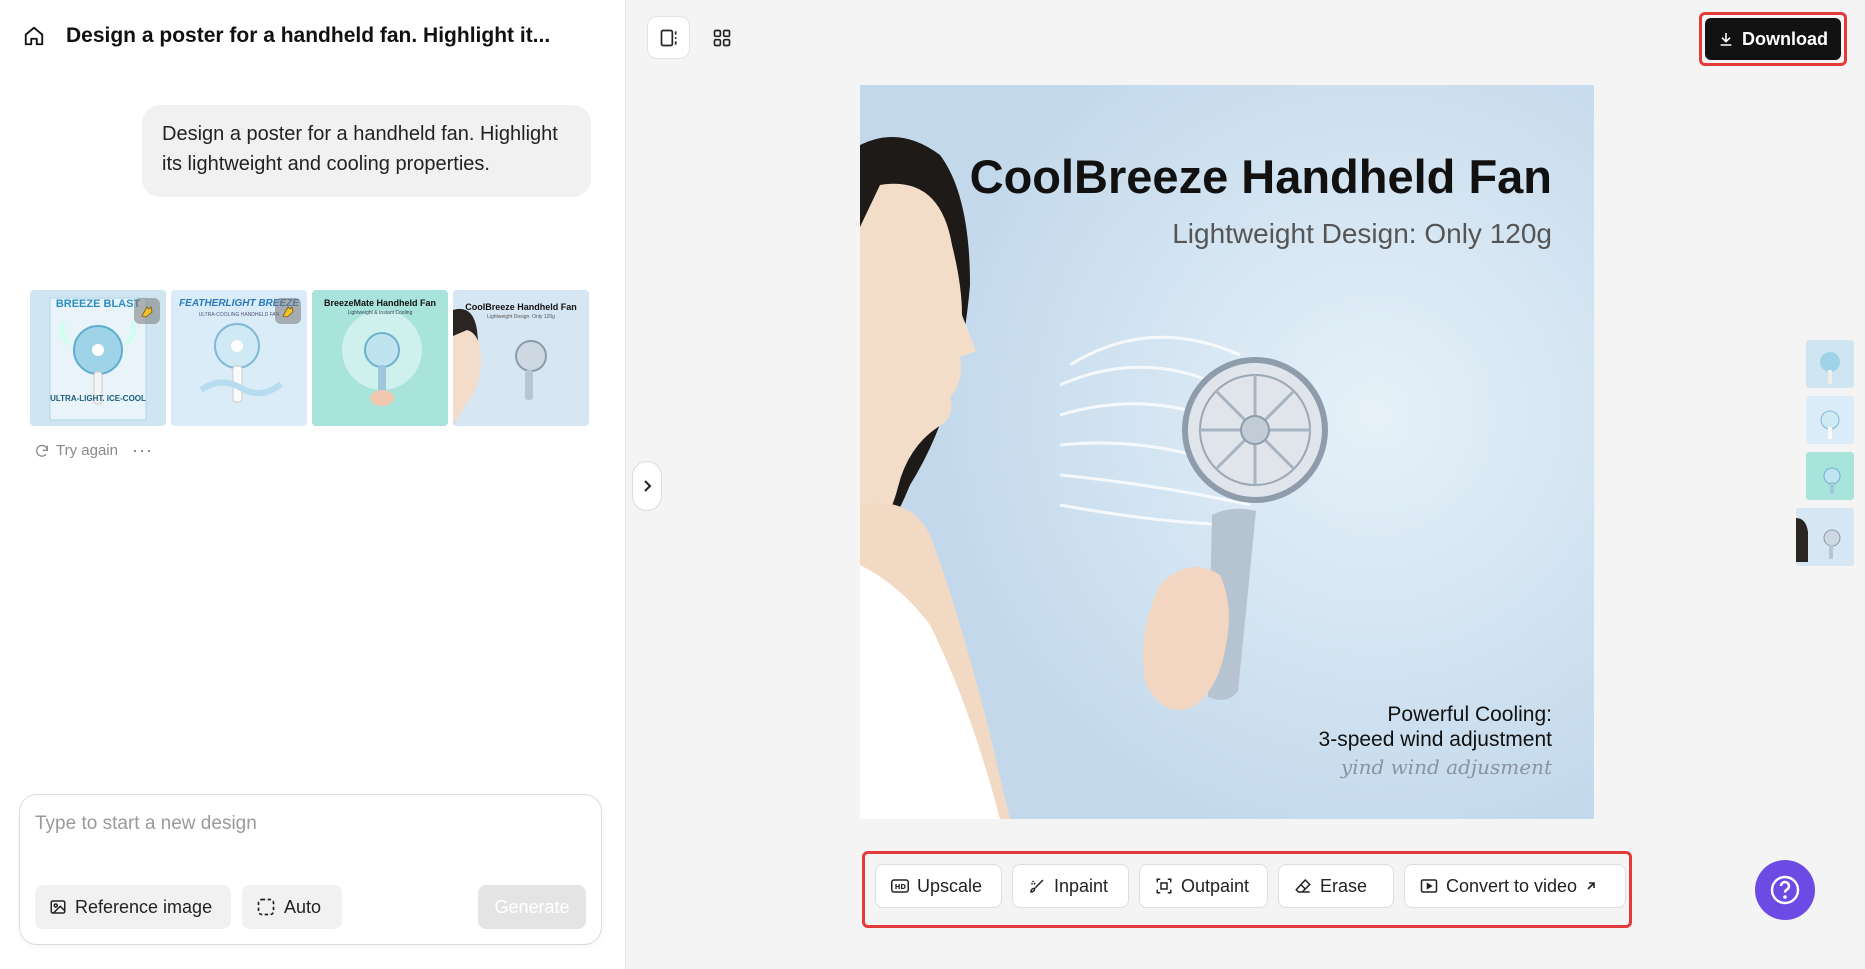  Describe the element at coordinates (1469, 714) in the screenshot. I see `poster-feature-line-1: Powerful Cooling:` at that location.